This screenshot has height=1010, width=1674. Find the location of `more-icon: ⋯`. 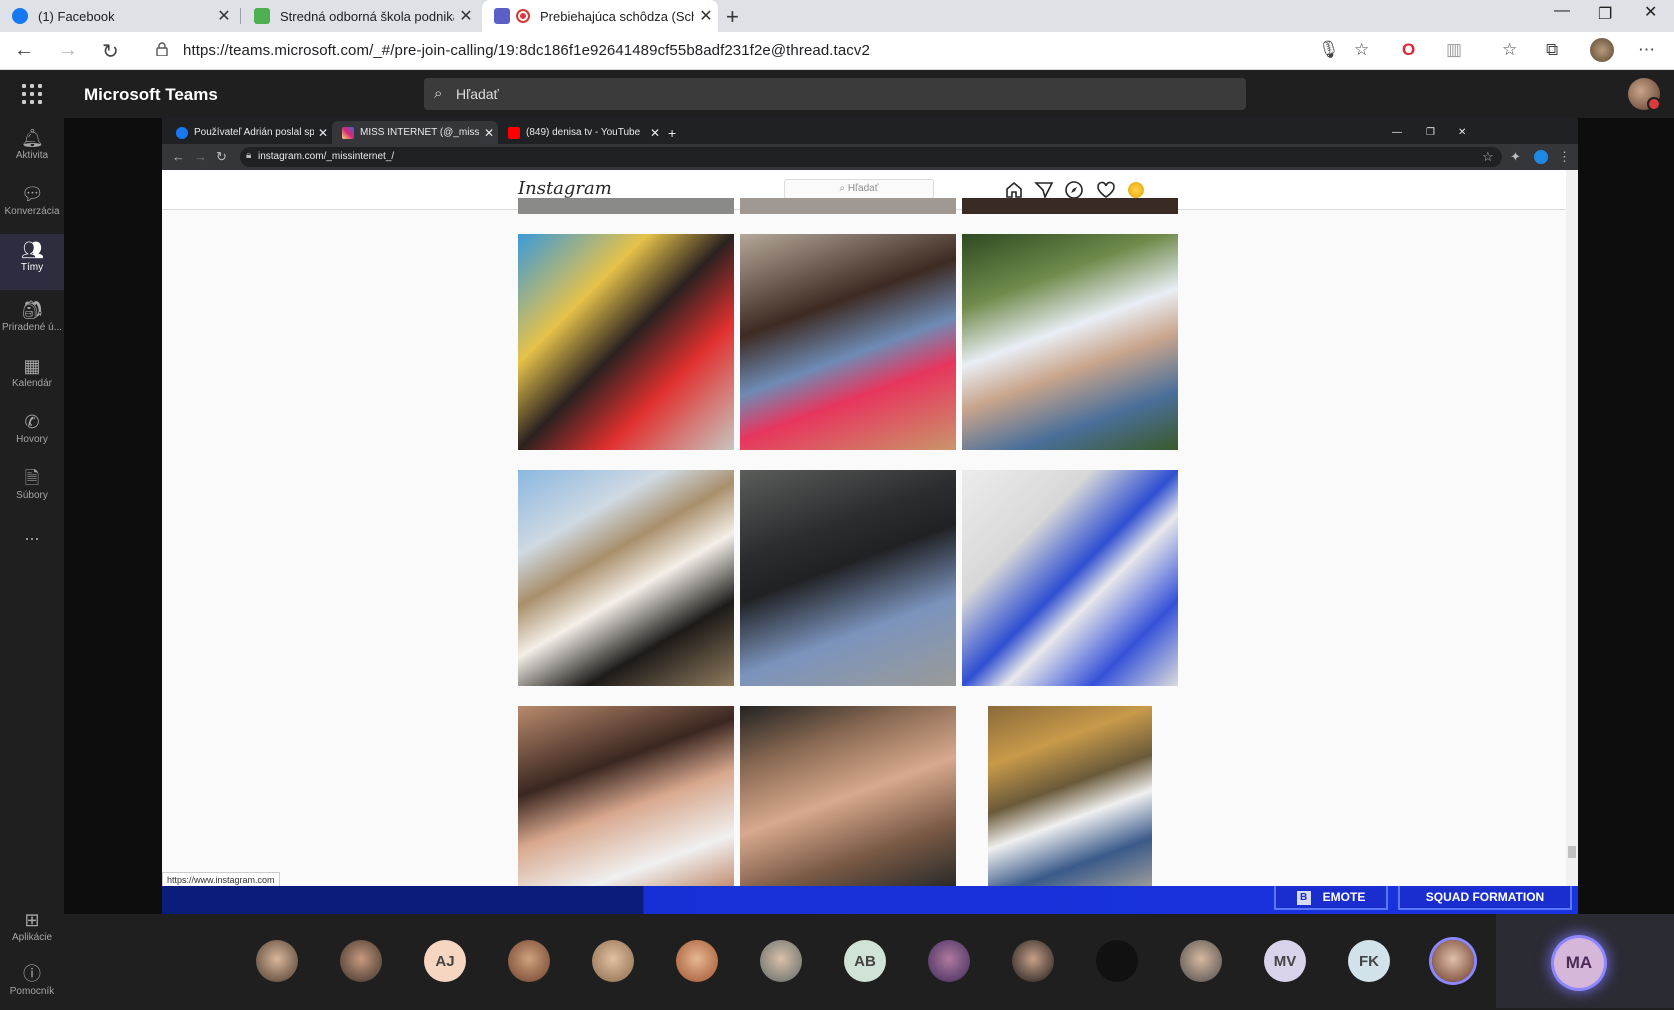

more-icon: ⋯ is located at coordinates (1646, 50).